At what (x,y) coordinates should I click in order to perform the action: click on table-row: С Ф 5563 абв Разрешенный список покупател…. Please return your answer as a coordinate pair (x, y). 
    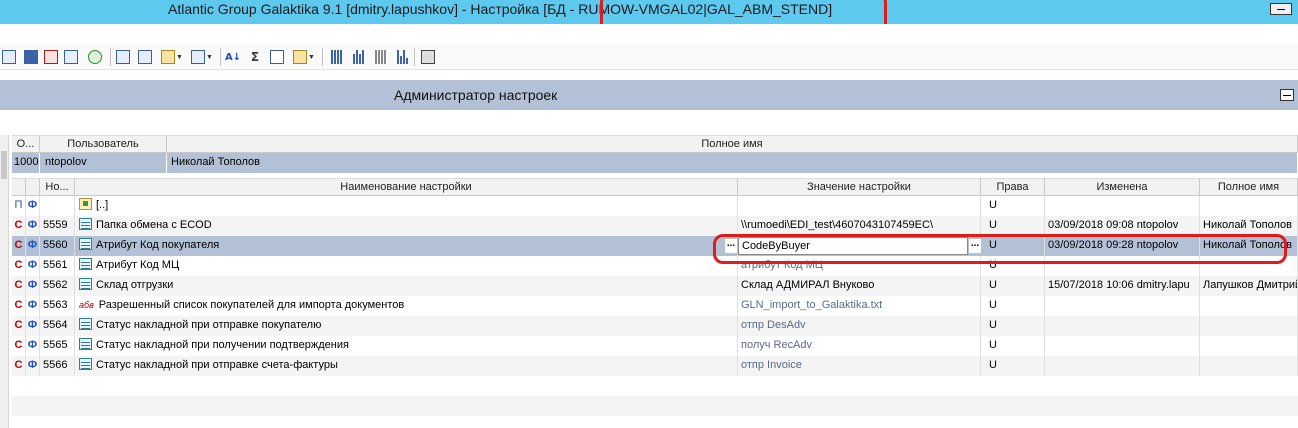
    Looking at the image, I should click on (655, 306).